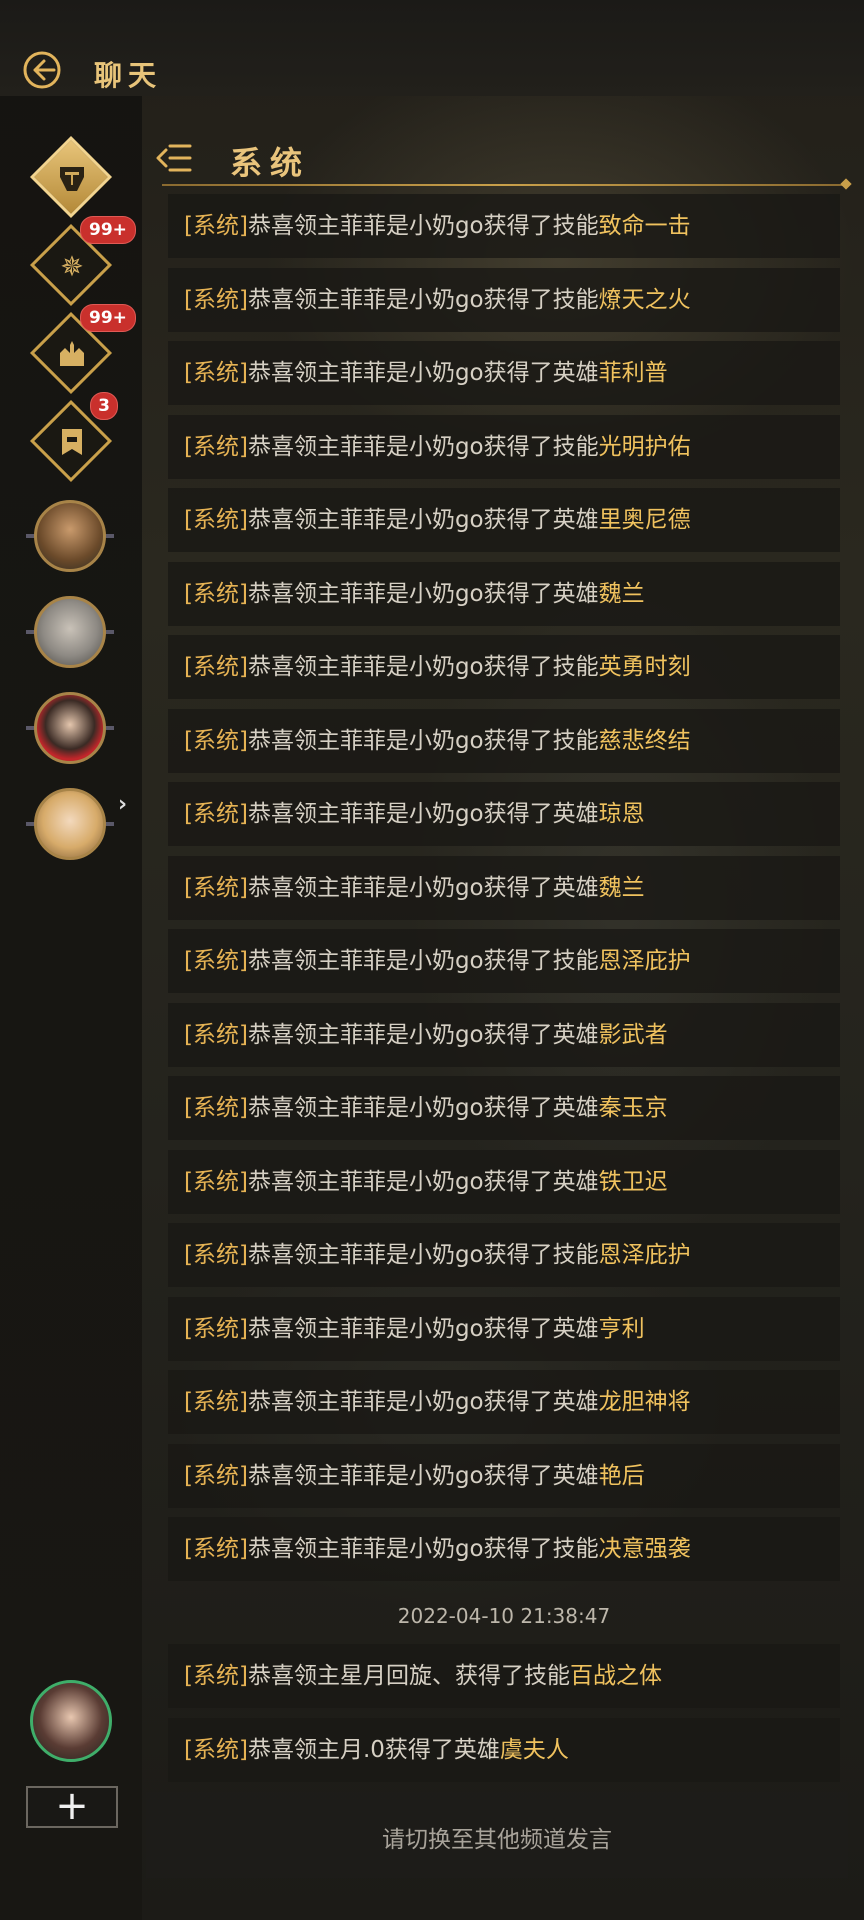 This screenshot has width=864, height=1920. Describe the element at coordinates (644, 1549) in the screenshot. I see `reward-name: 决意强袭` at that location.